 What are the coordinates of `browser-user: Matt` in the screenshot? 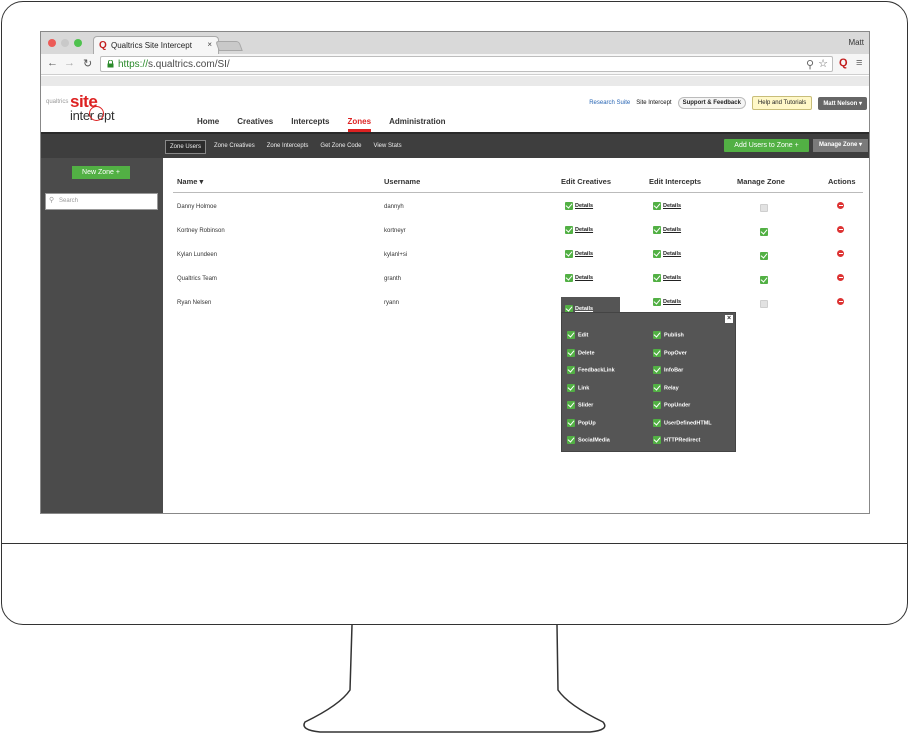 It's located at (856, 42).